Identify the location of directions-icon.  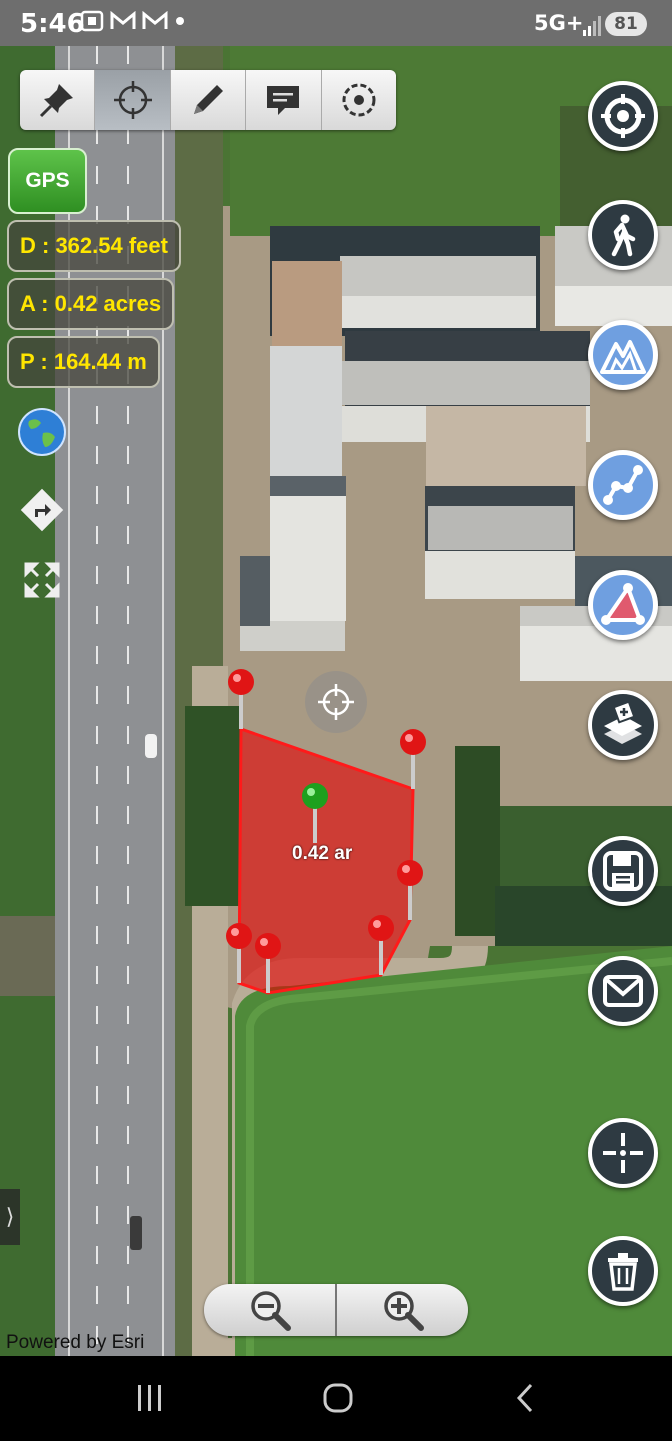
(42, 510).